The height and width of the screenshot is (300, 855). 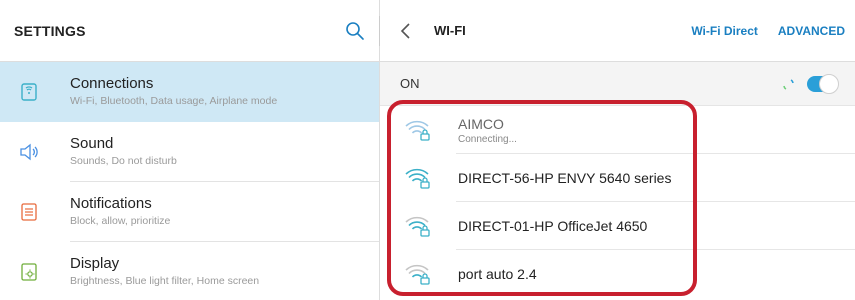 What do you see at coordinates (450, 30) in the screenshot?
I see `wifi-title: WI-FI` at bounding box center [450, 30].